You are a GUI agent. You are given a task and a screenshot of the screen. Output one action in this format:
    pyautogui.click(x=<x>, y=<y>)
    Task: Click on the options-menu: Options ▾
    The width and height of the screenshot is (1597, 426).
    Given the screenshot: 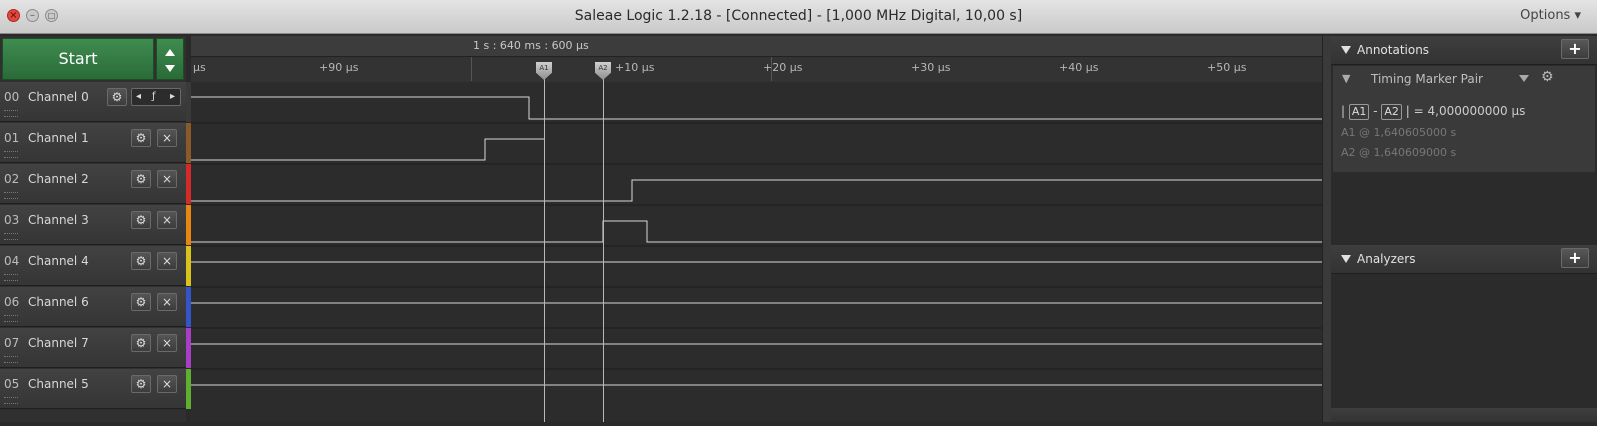 What is the action you would take?
    pyautogui.click(x=1550, y=15)
    